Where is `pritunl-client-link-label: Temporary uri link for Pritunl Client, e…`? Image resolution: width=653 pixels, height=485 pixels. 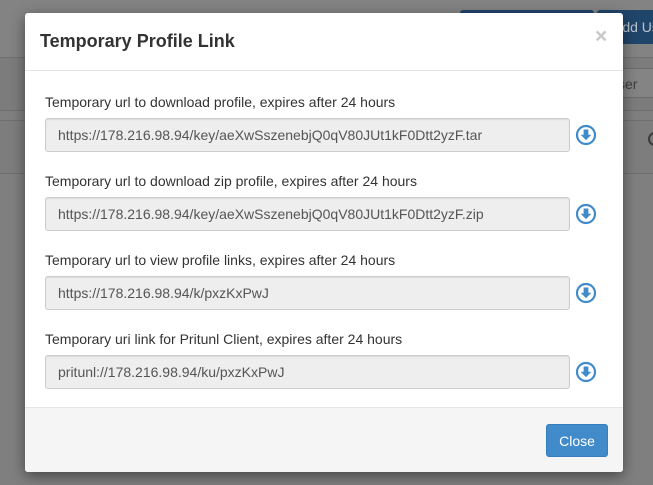 pritunl-client-link-label: Temporary uri link for Pritunl Client, e… is located at coordinates (224, 339).